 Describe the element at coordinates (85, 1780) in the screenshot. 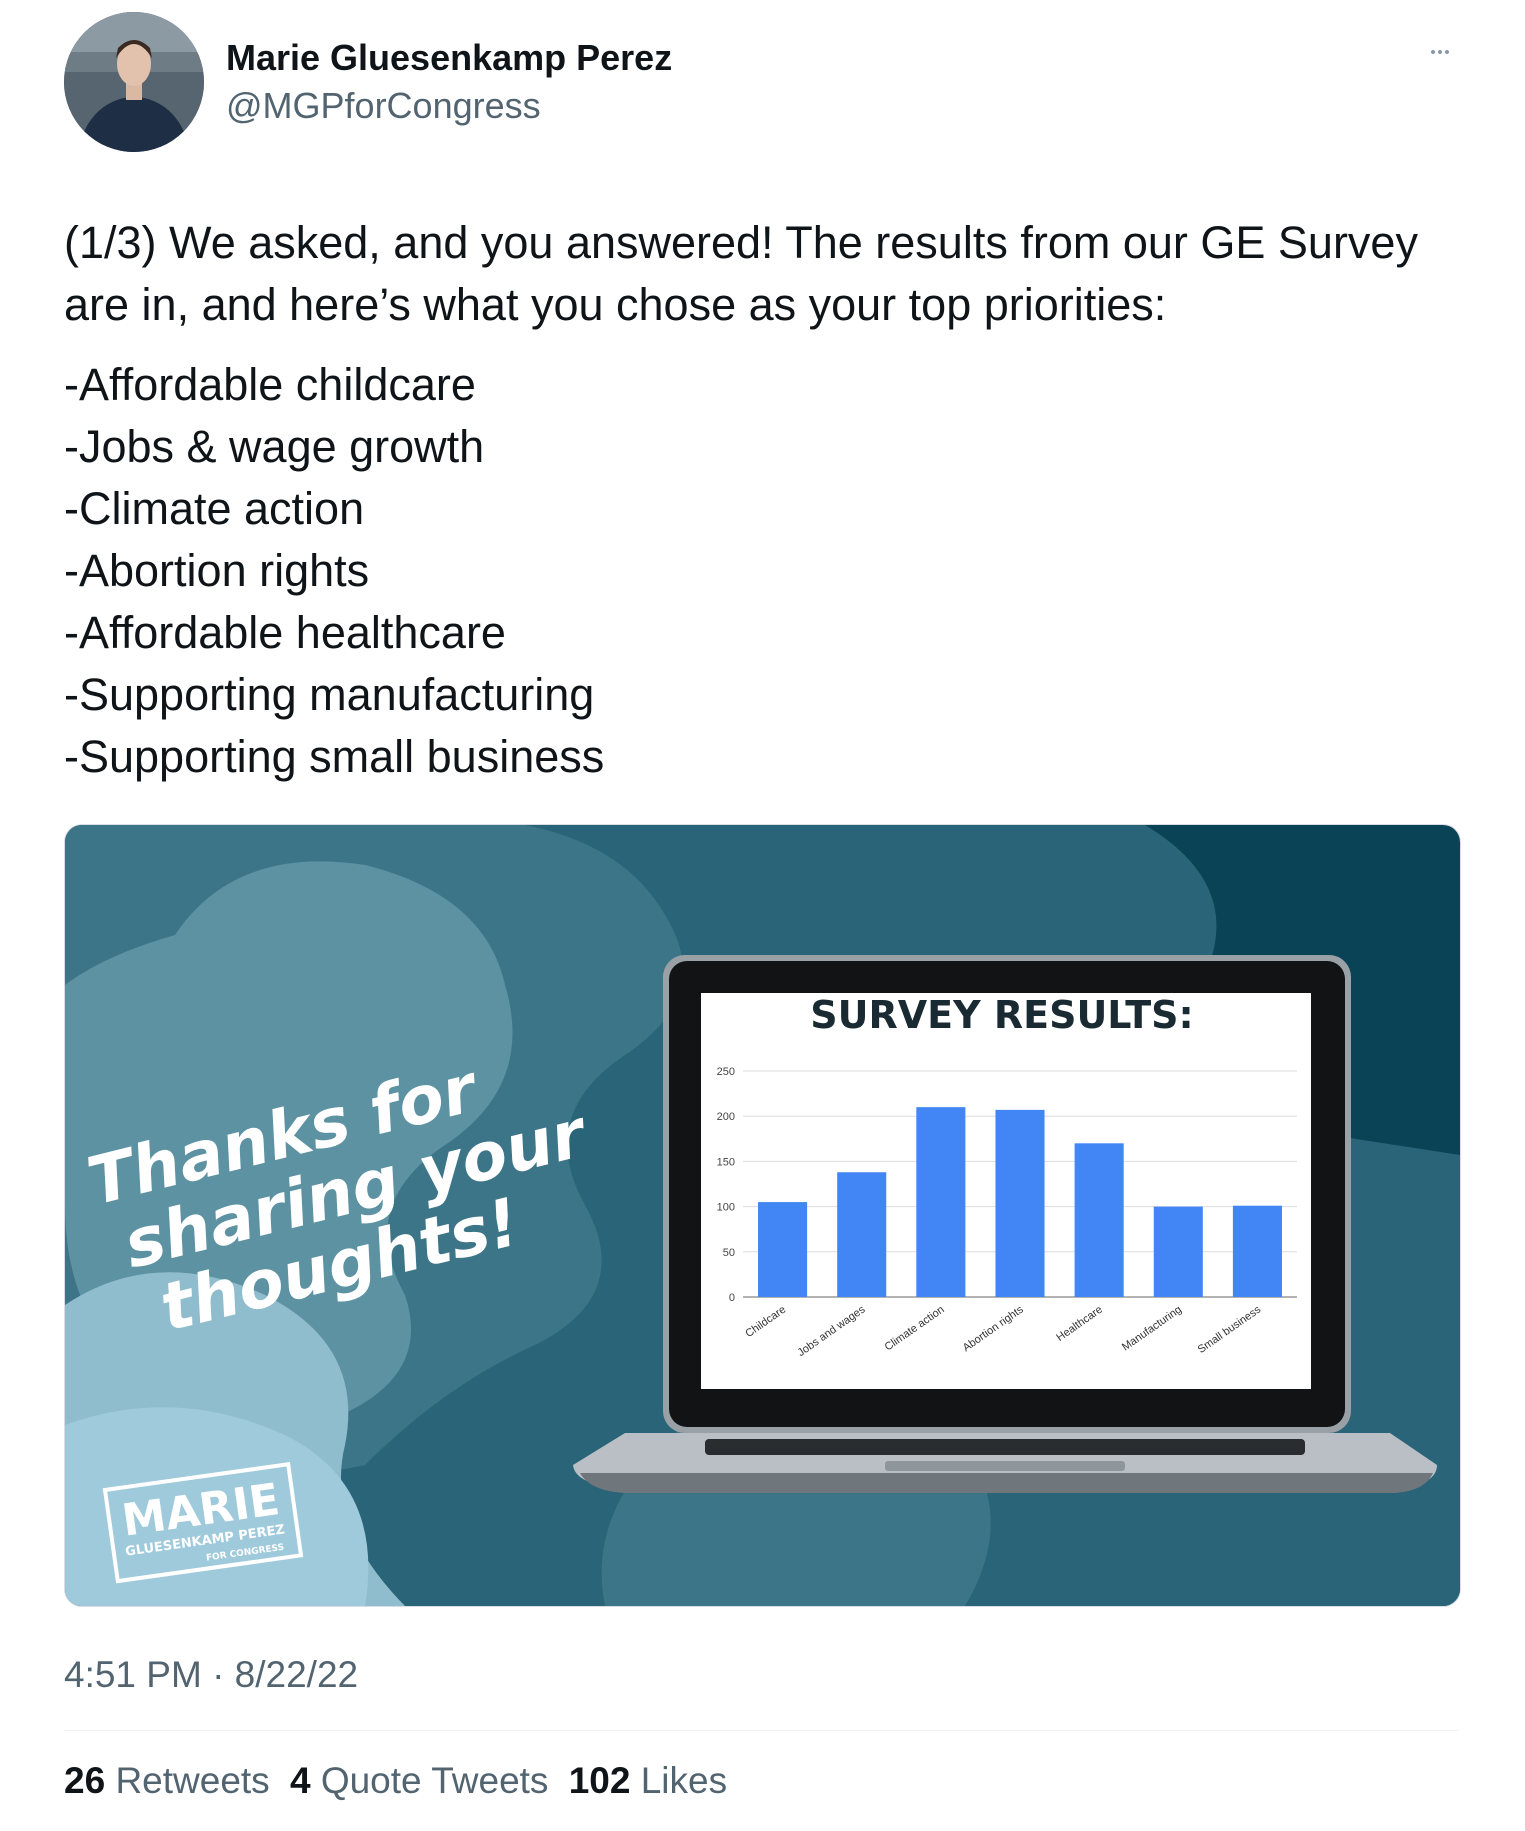

I see `stat-count: 26` at that location.